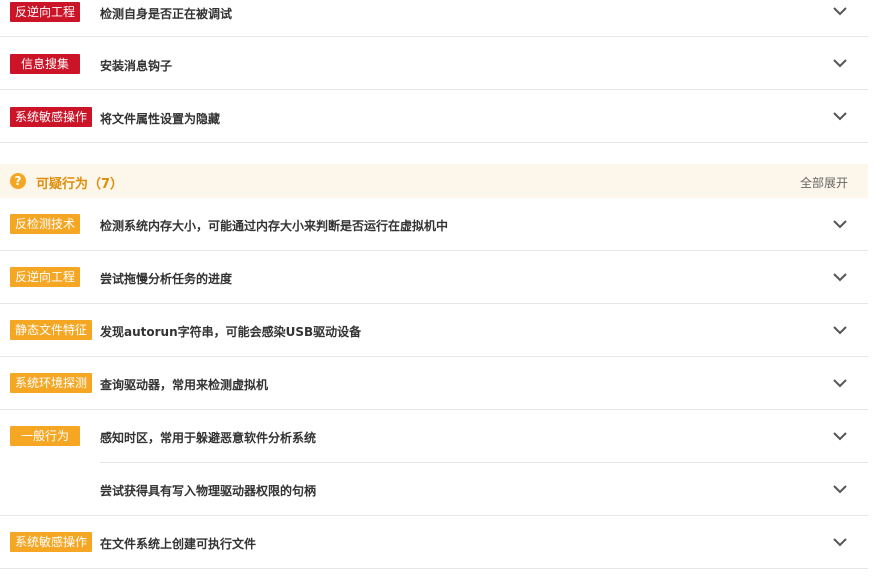  What do you see at coordinates (208, 438) in the screenshot?
I see `behavior-description: 感知时区，常用于躲避恶意软件分析系统` at bounding box center [208, 438].